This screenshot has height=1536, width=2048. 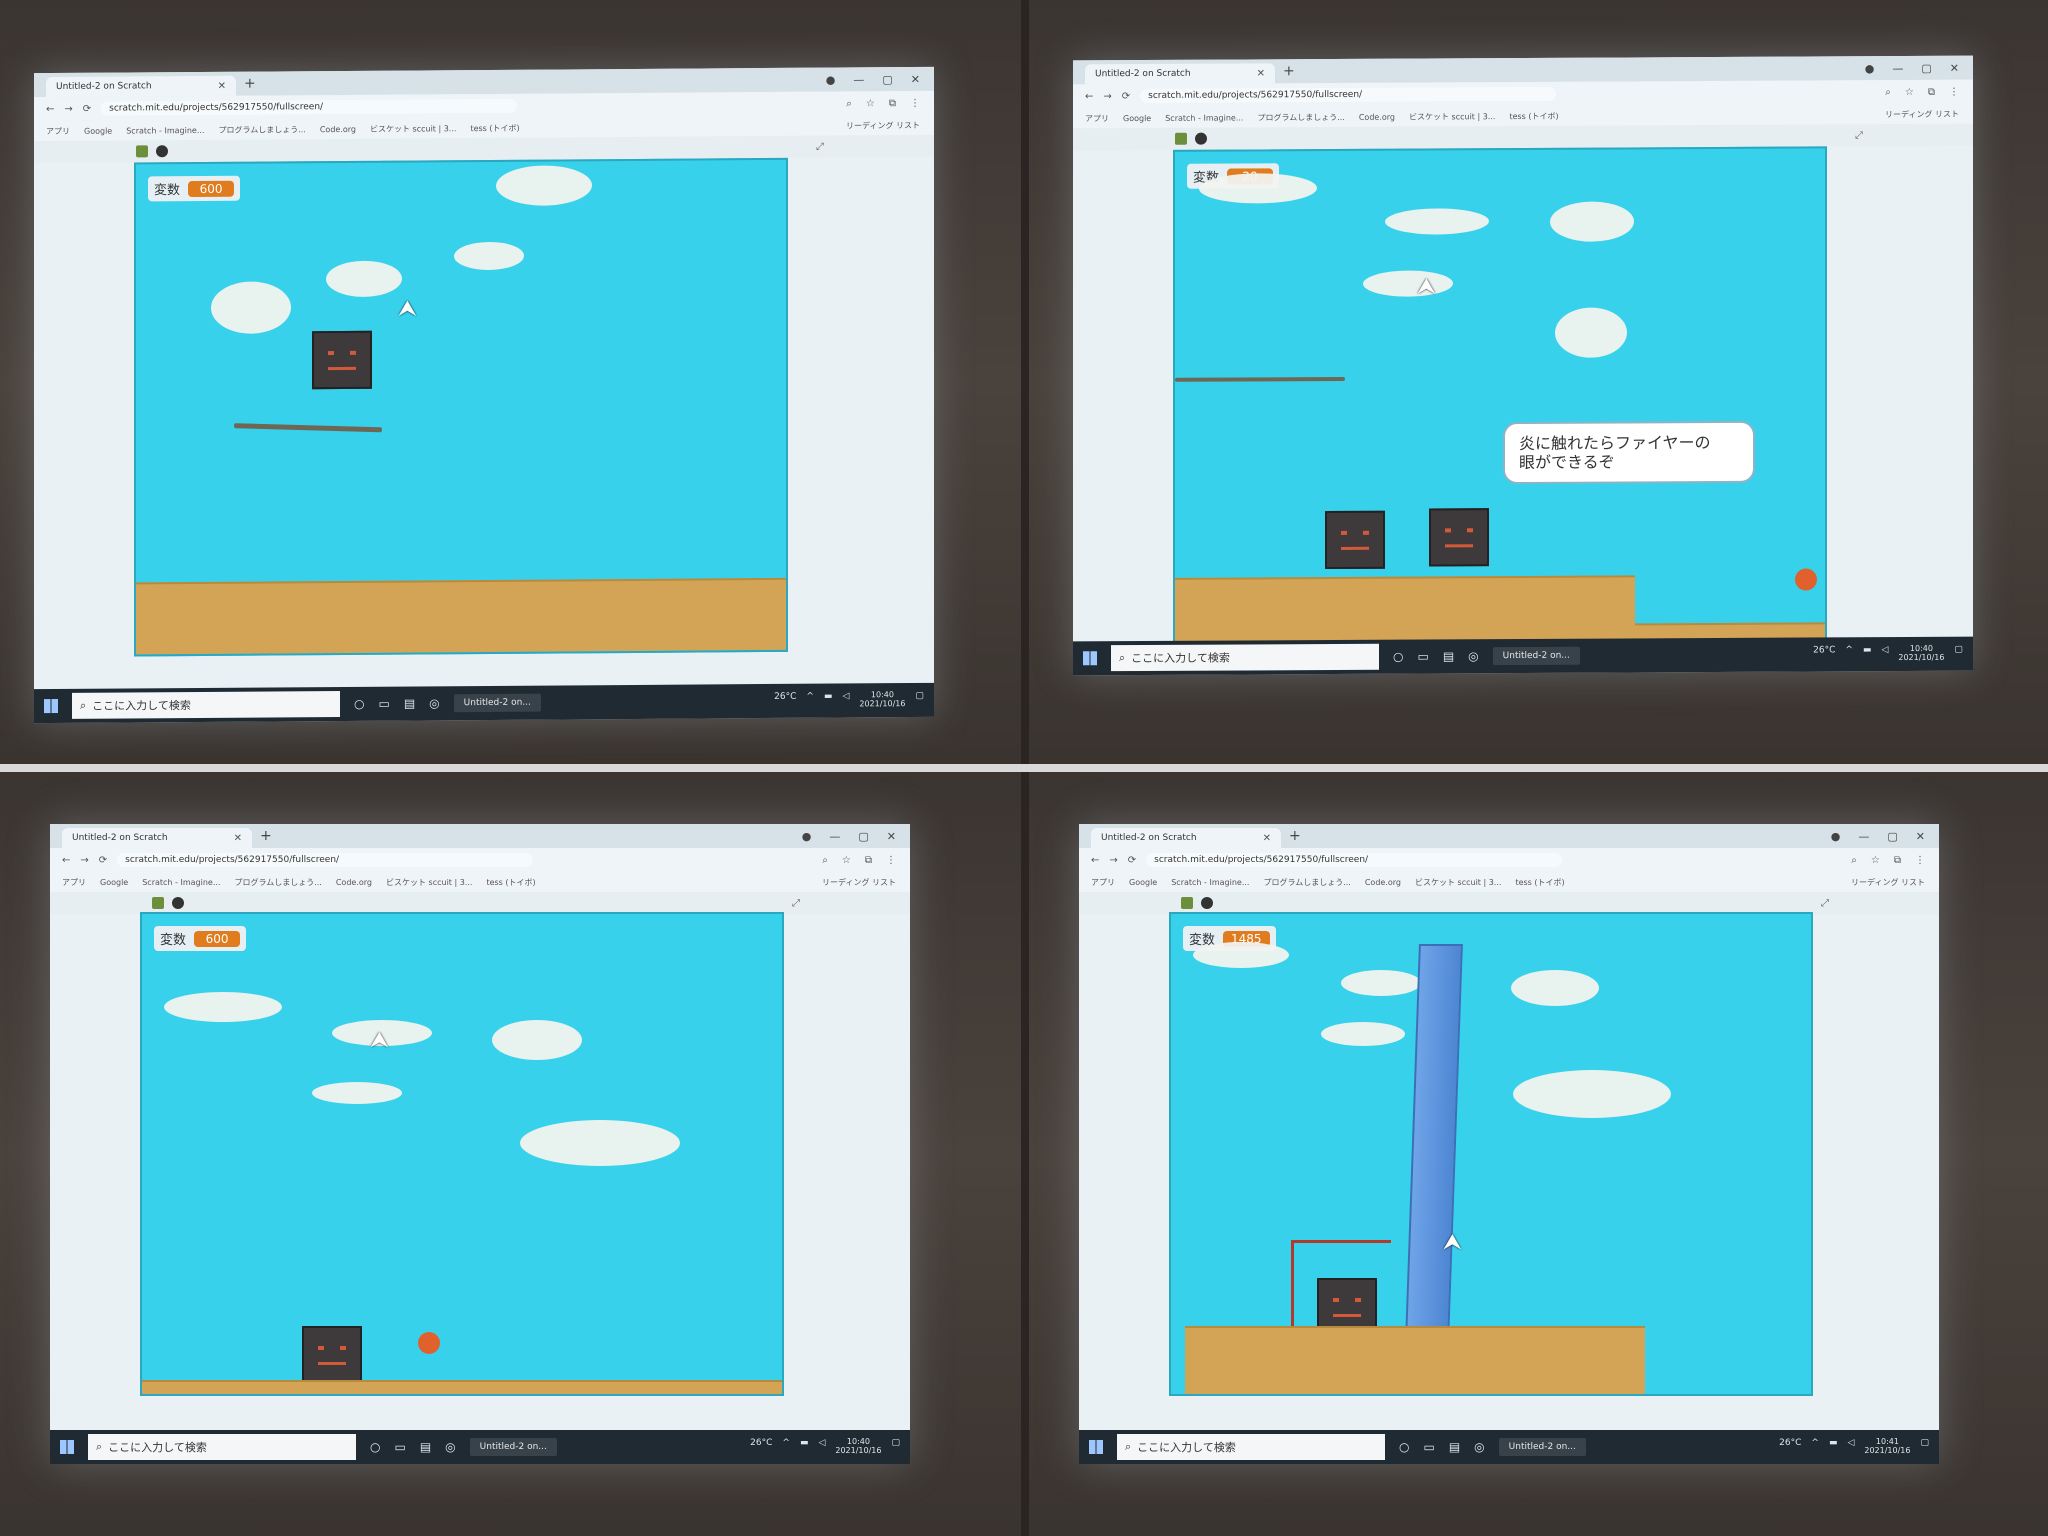 What do you see at coordinates (1954, 67) in the screenshot?
I see `close-window-icon: ✕` at bounding box center [1954, 67].